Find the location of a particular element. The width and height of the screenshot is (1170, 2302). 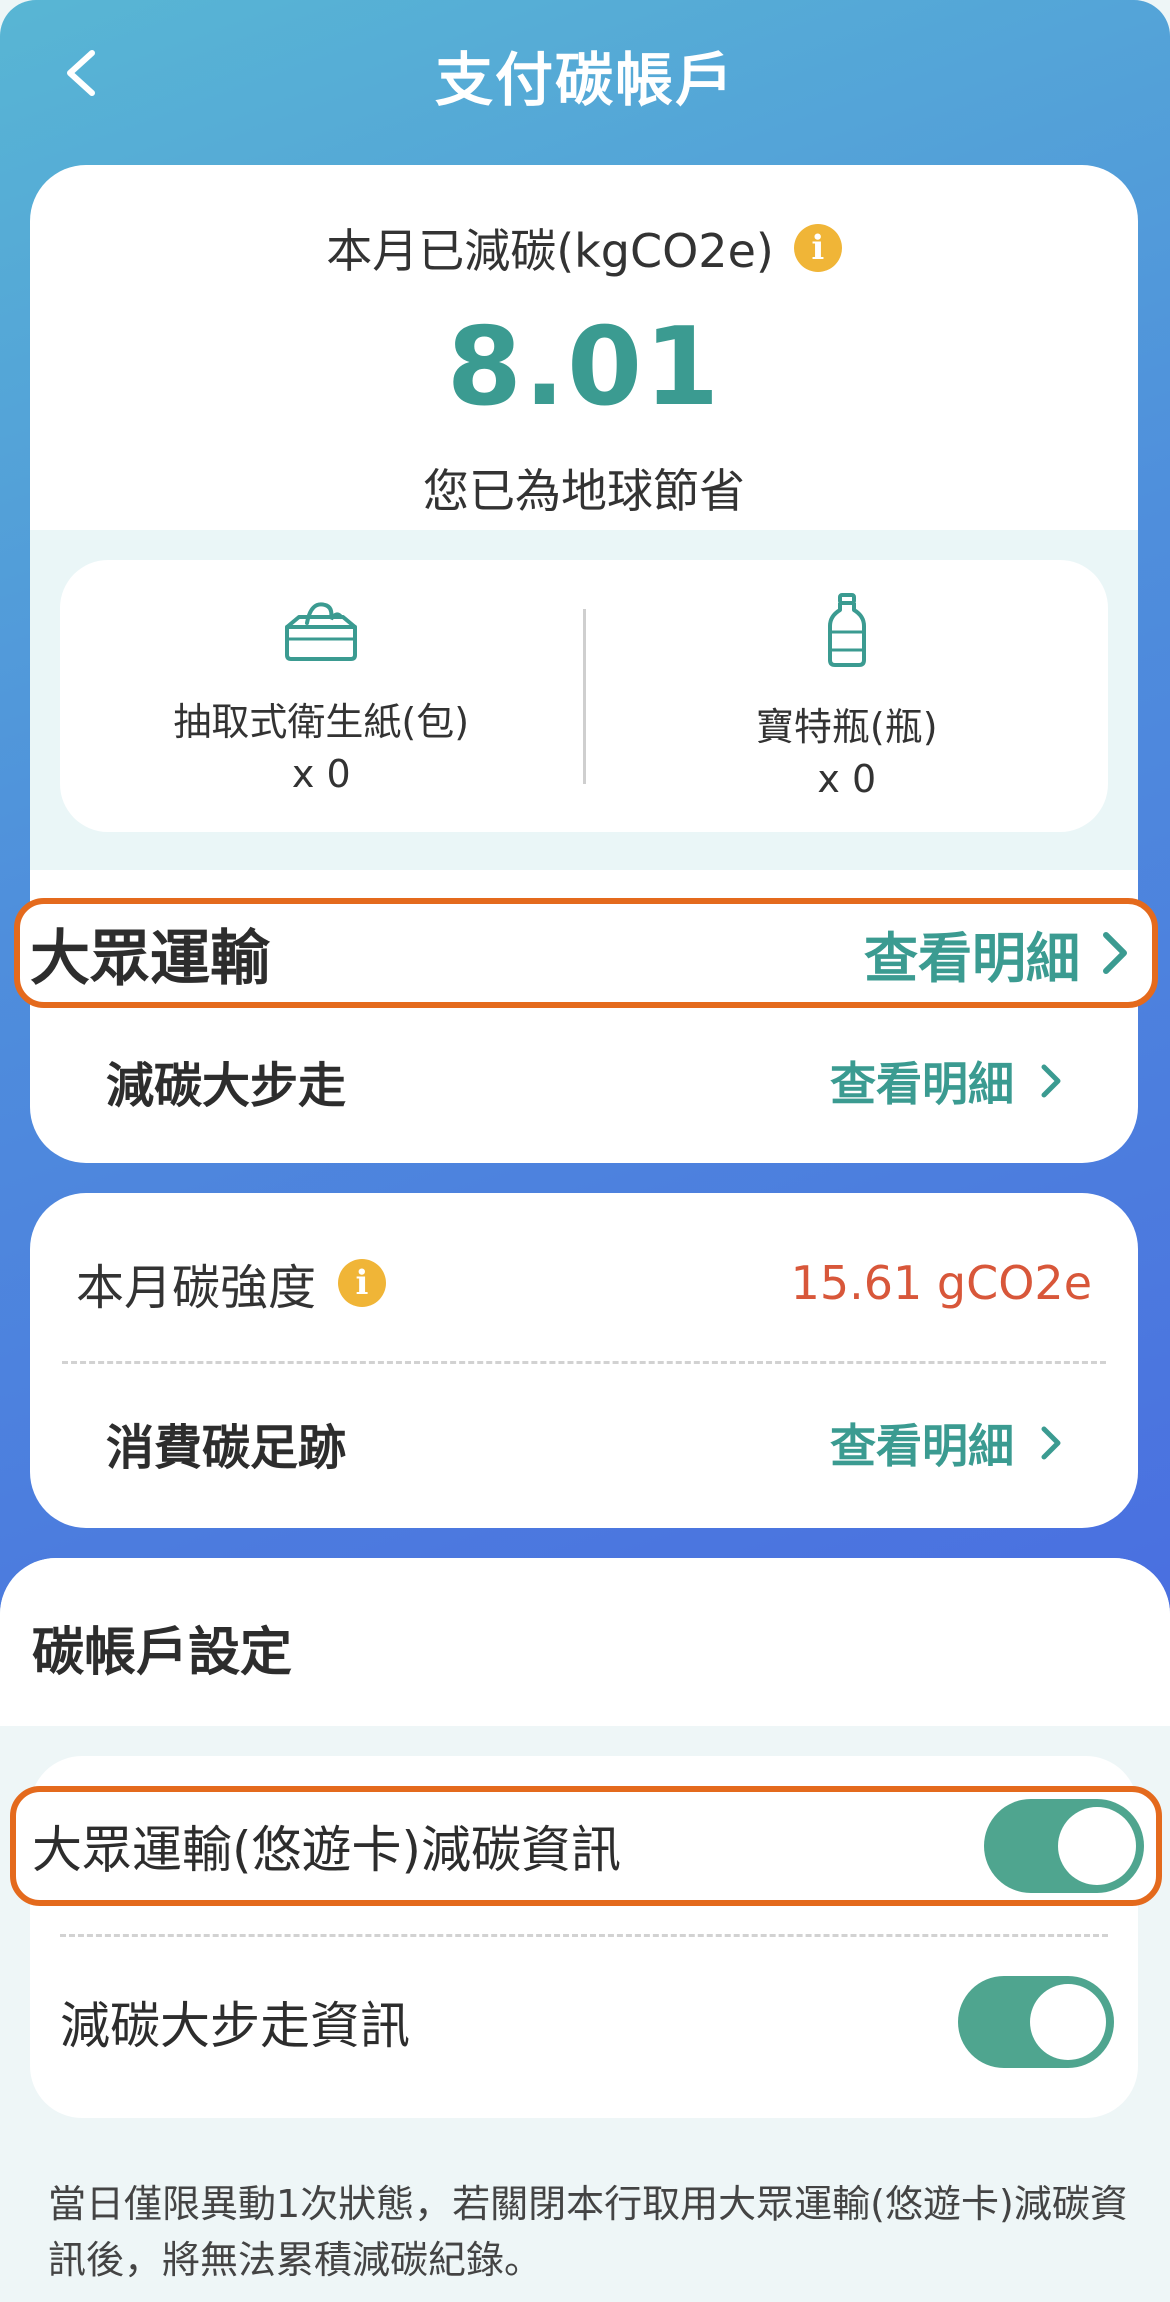

savings-subtitle: 您已為地球節省 is located at coordinates (584, 491).